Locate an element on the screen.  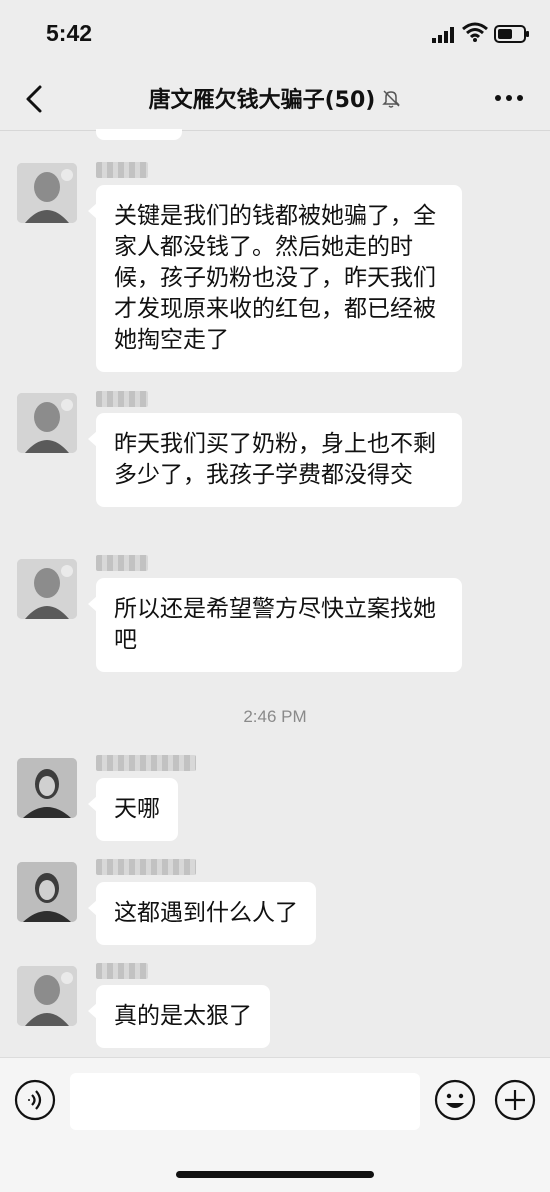
status-time: 5:42 is located at coordinates (69, 33).